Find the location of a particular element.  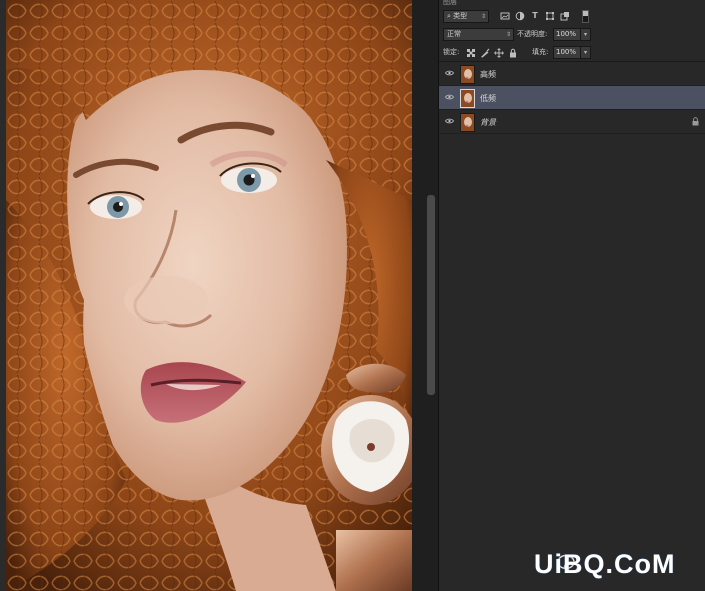

fill-input: 100% is located at coordinates (567, 52).